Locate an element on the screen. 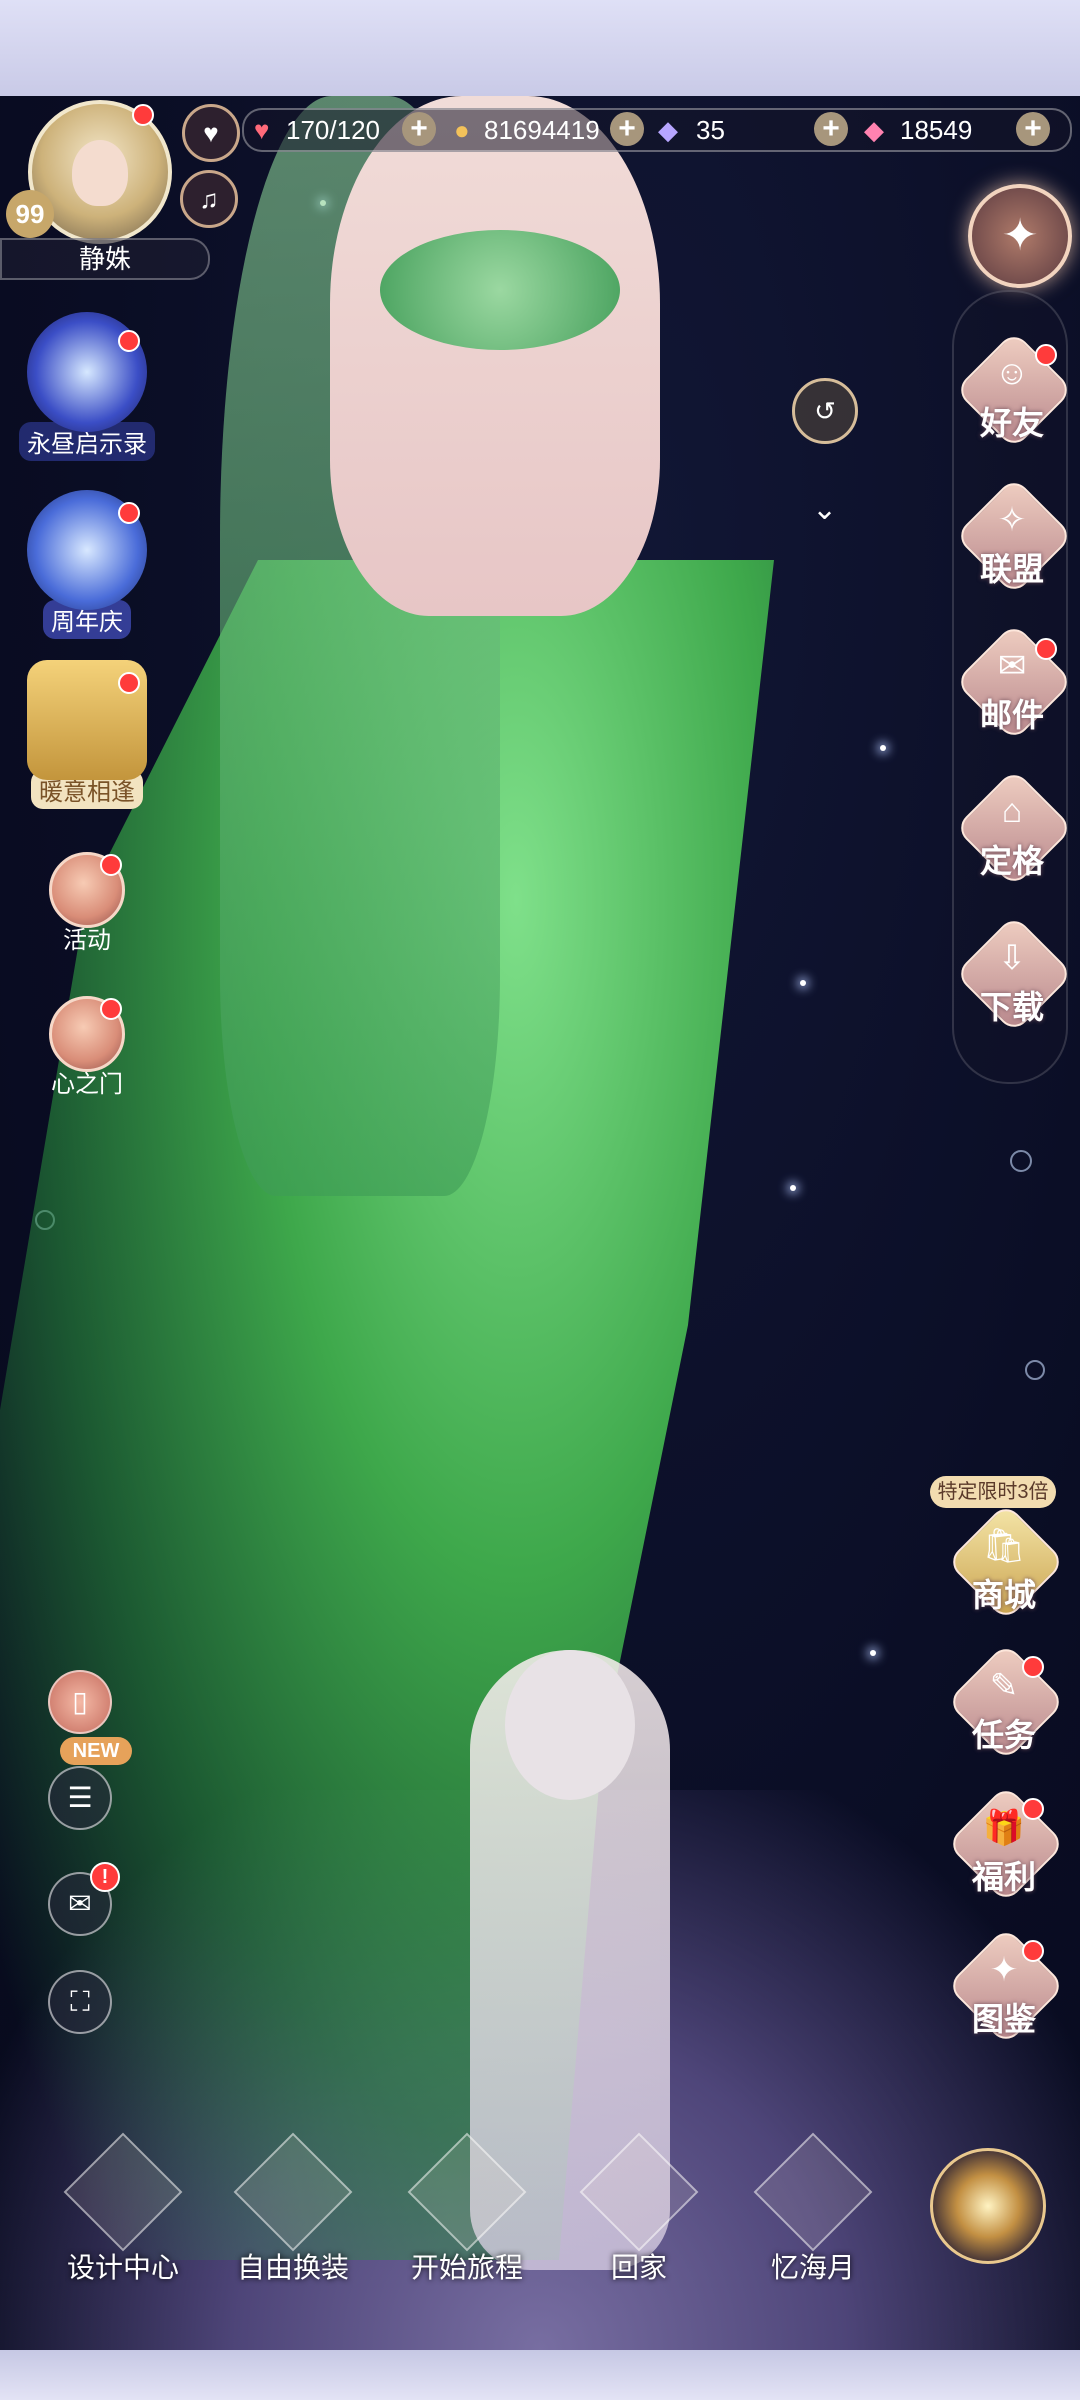  diamond-add-button: + is located at coordinates (831, 129).